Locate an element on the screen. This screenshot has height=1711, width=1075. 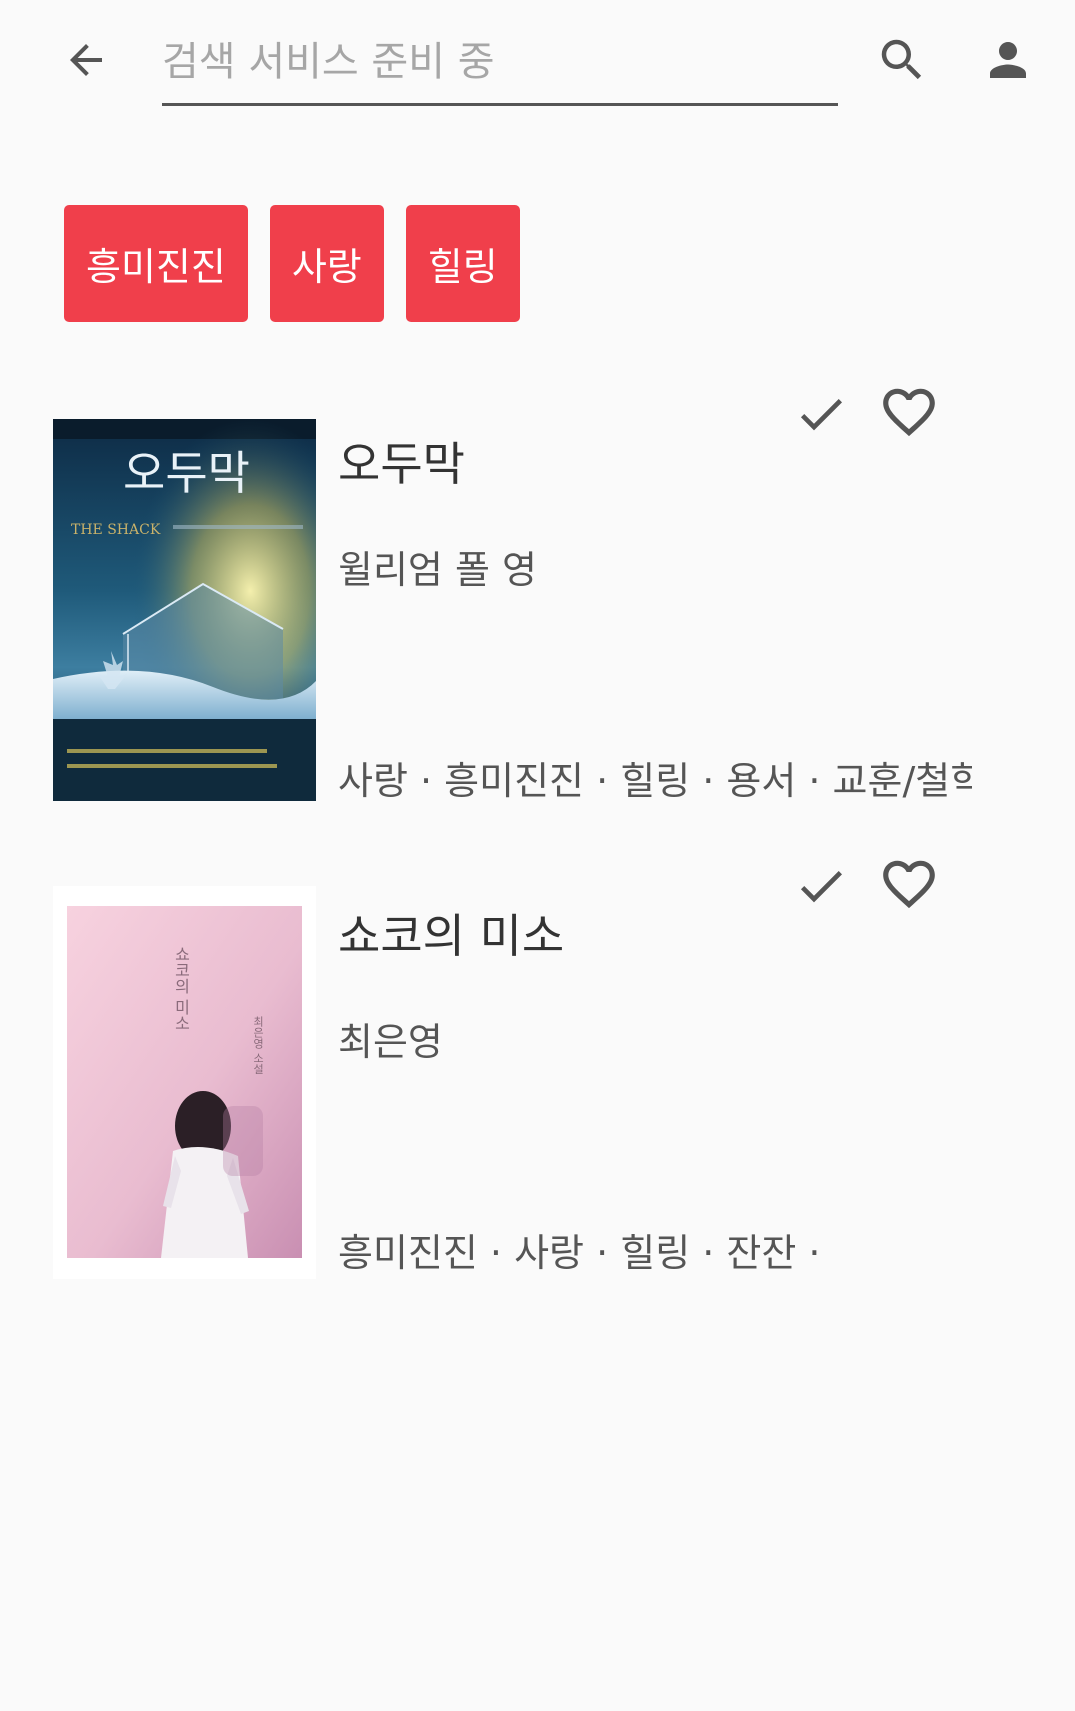
book-title: 쇼코의 미소 is located at coordinates (451, 936).